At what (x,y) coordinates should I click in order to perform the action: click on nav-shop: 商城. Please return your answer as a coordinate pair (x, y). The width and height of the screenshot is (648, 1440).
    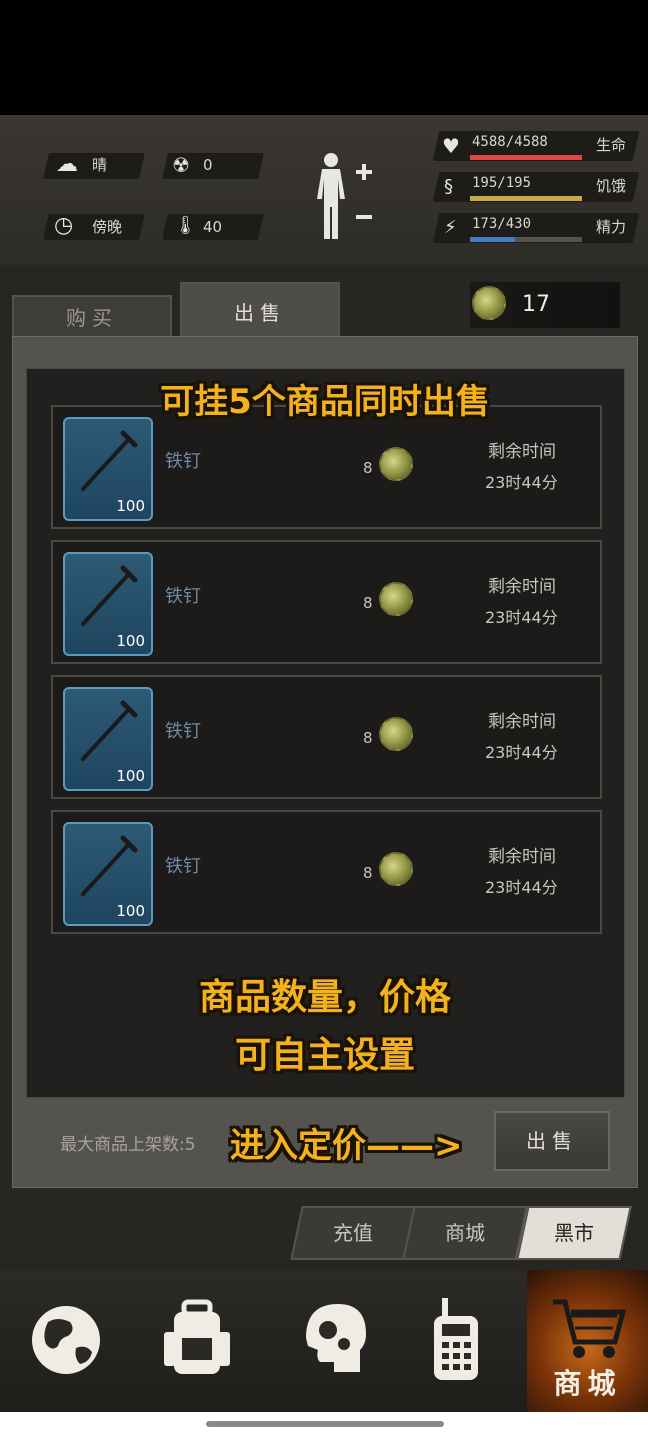
    Looking at the image, I should click on (587, 1341).